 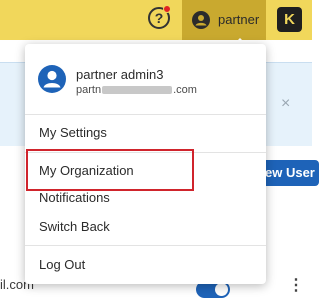 I want to click on menu-item-my-organization: My Organization, so click(x=145, y=171).